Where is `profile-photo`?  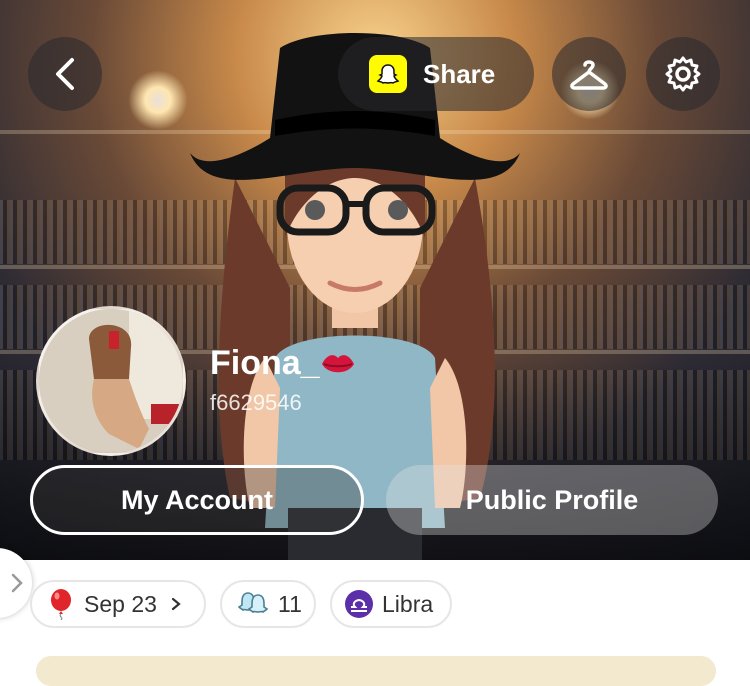
profile-photo is located at coordinates (111, 381).